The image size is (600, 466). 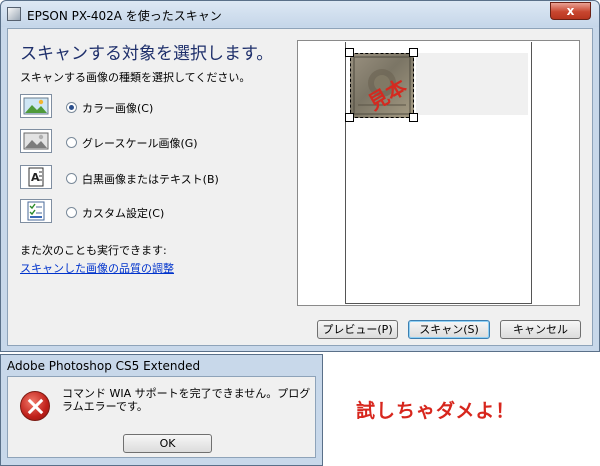 What do you see at coordinates (540, 329) in the screenshot?
I see `cancel-button: キャンセル` at bounding box center [540, 329].